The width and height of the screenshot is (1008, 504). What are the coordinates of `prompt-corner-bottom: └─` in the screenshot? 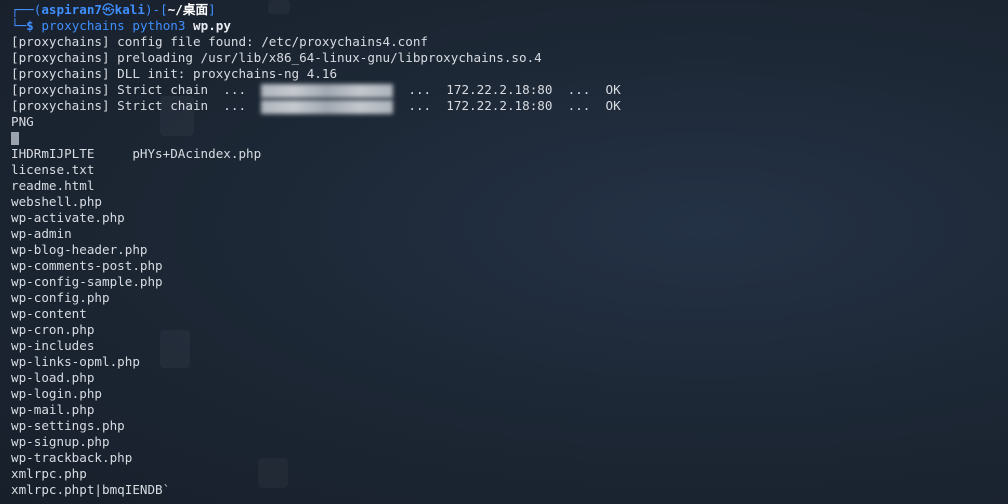 It's located at (19, 25).